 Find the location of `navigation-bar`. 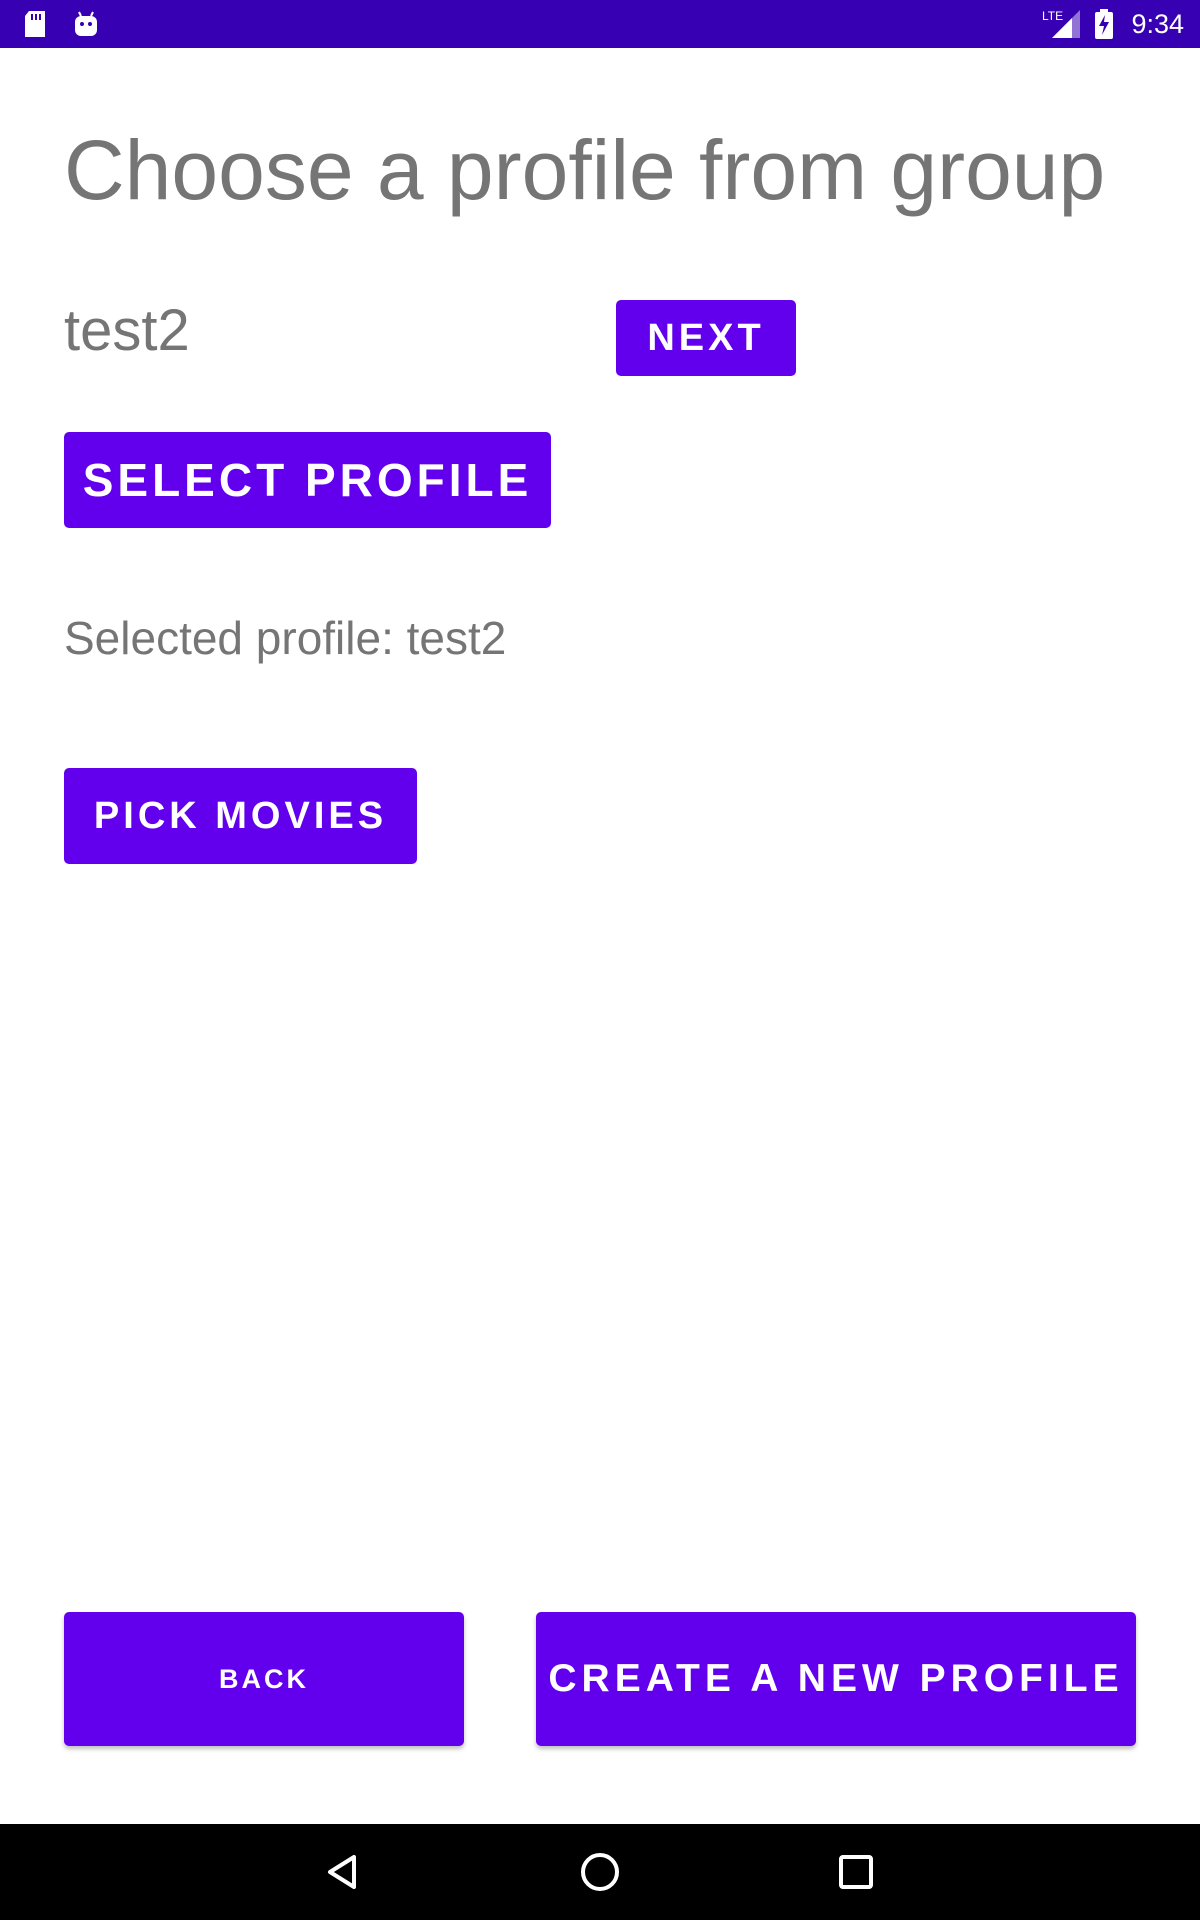

navigation-bar is located at coordinates (600, 1872).